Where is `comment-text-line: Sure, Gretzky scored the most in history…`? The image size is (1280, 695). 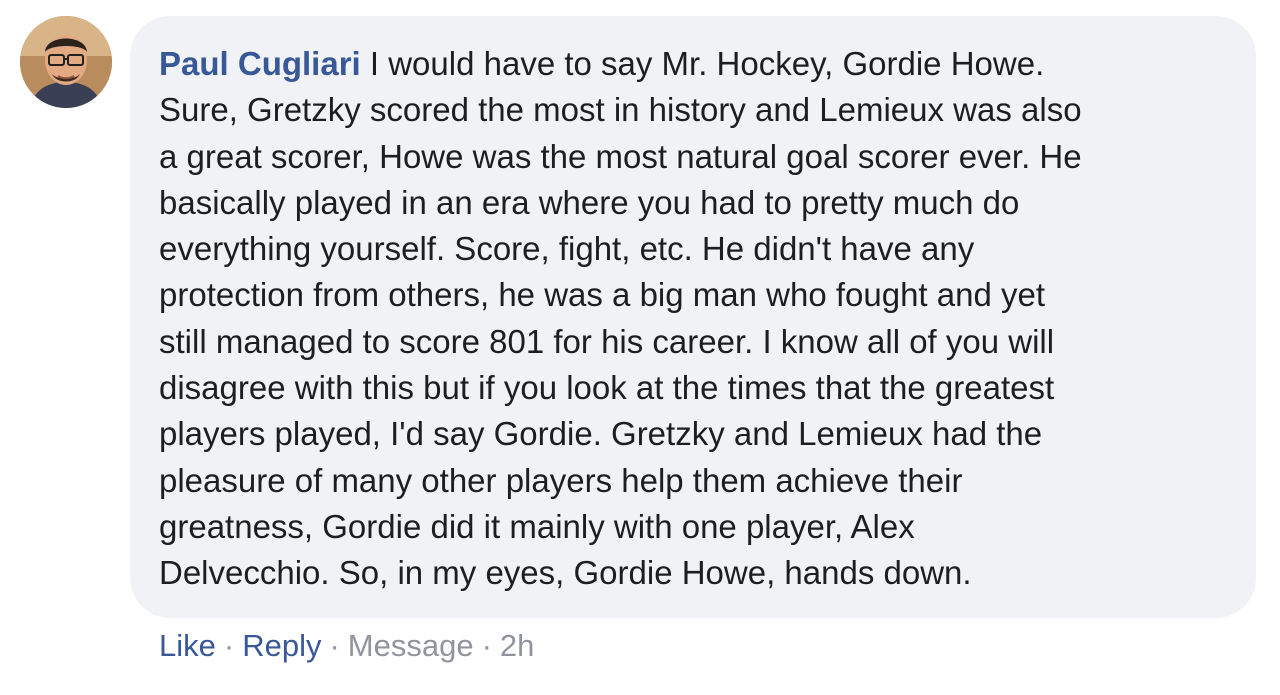
comment-text-line: Sure, Gretzky scored the most in history… is located at coordinates (620, 110).